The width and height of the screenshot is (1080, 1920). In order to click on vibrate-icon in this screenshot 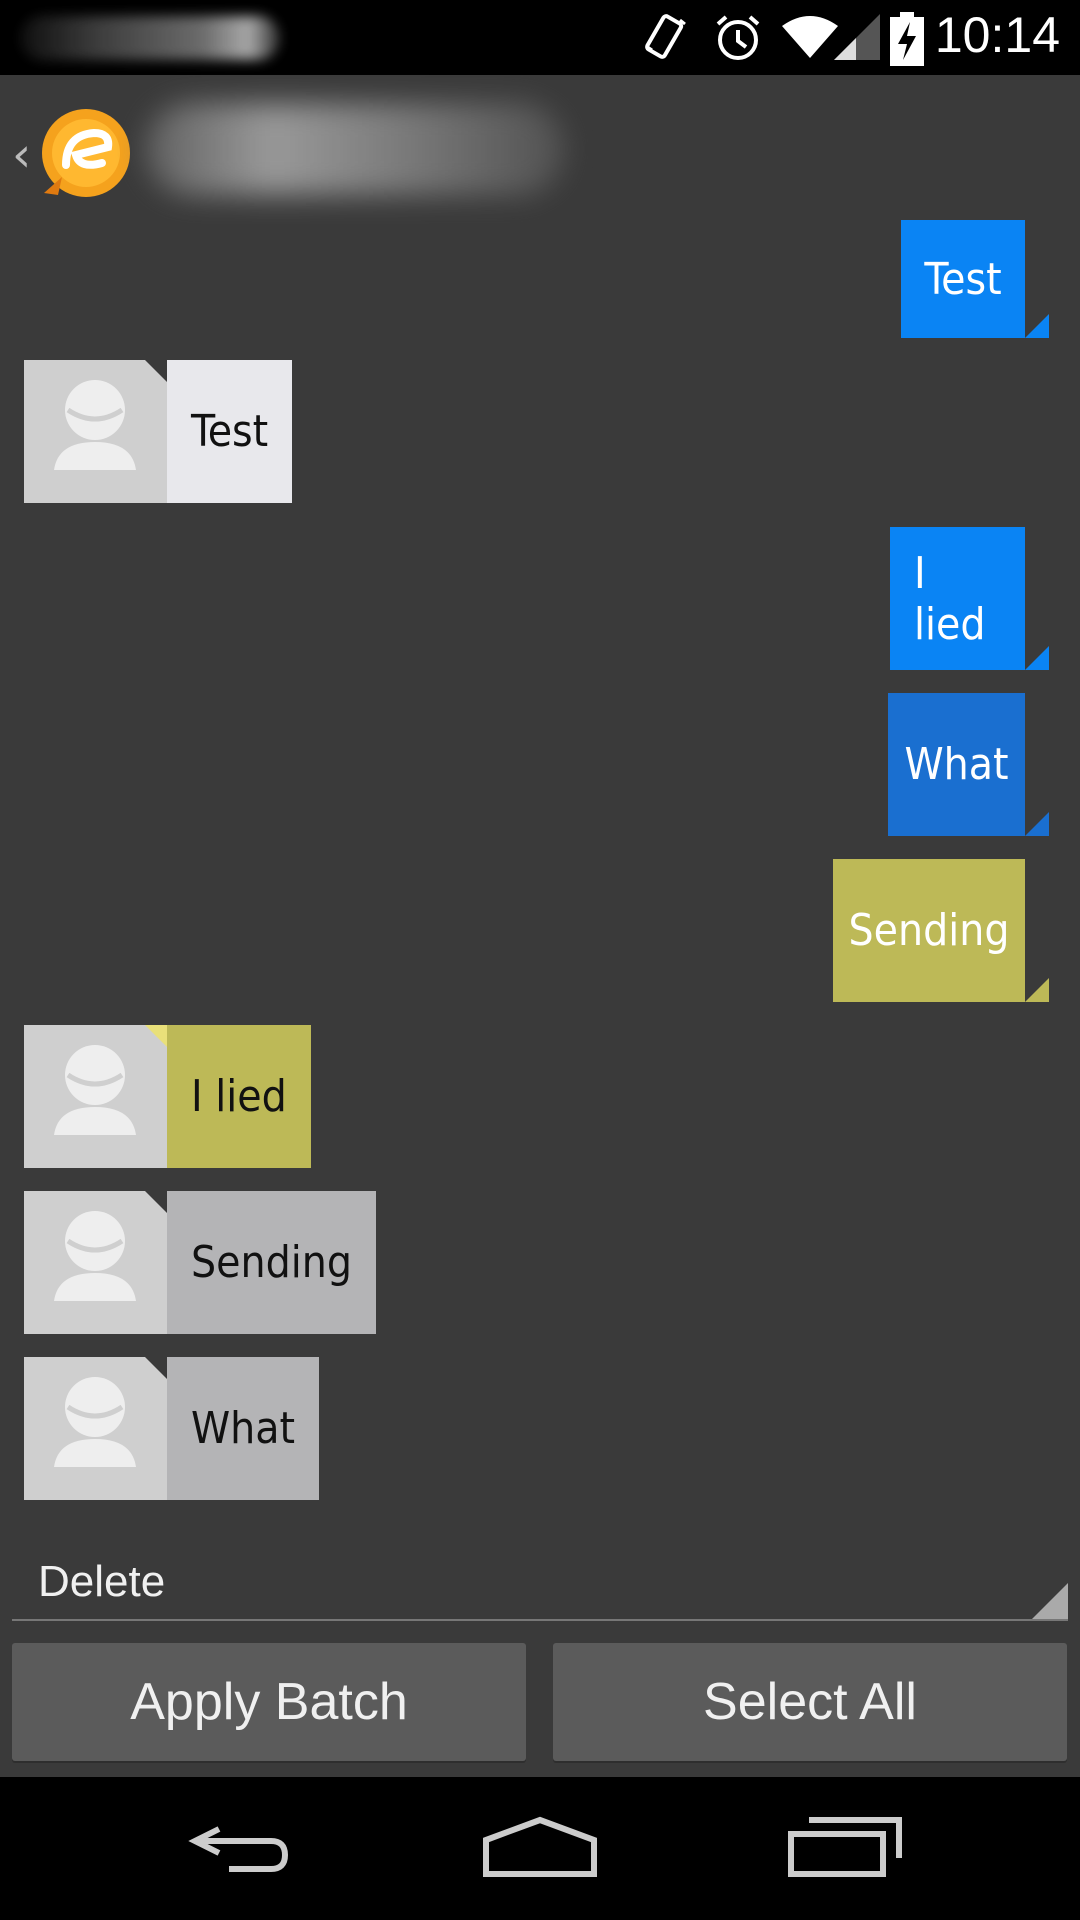, I will do `click(665, 36)`.